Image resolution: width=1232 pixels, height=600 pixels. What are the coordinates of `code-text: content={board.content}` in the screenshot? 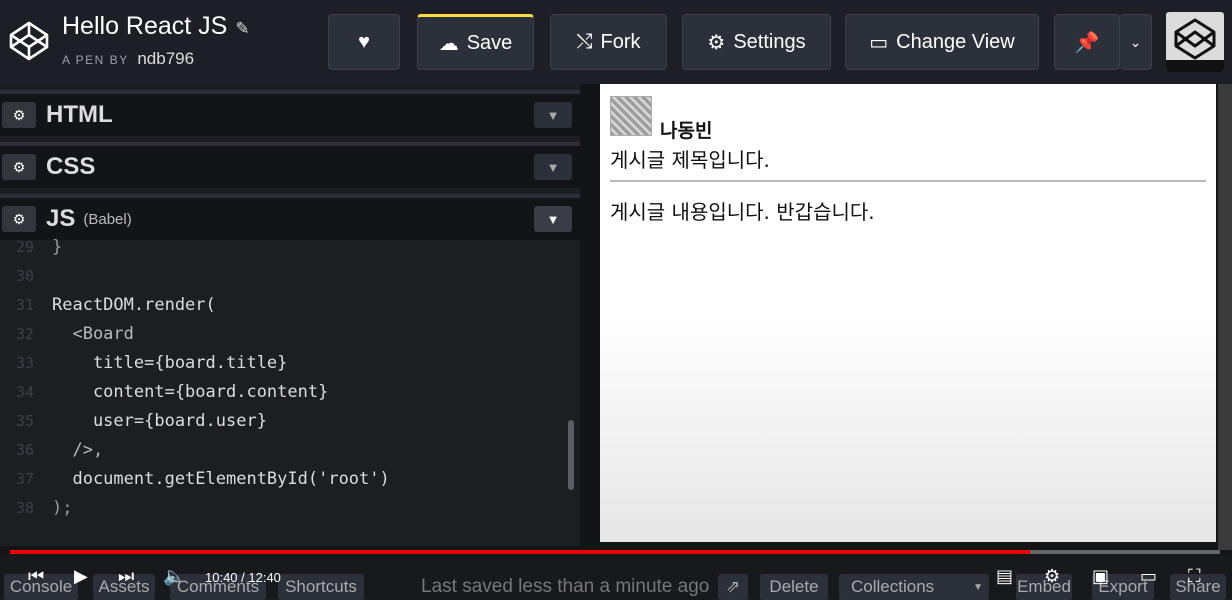 It's located at (190, 391).